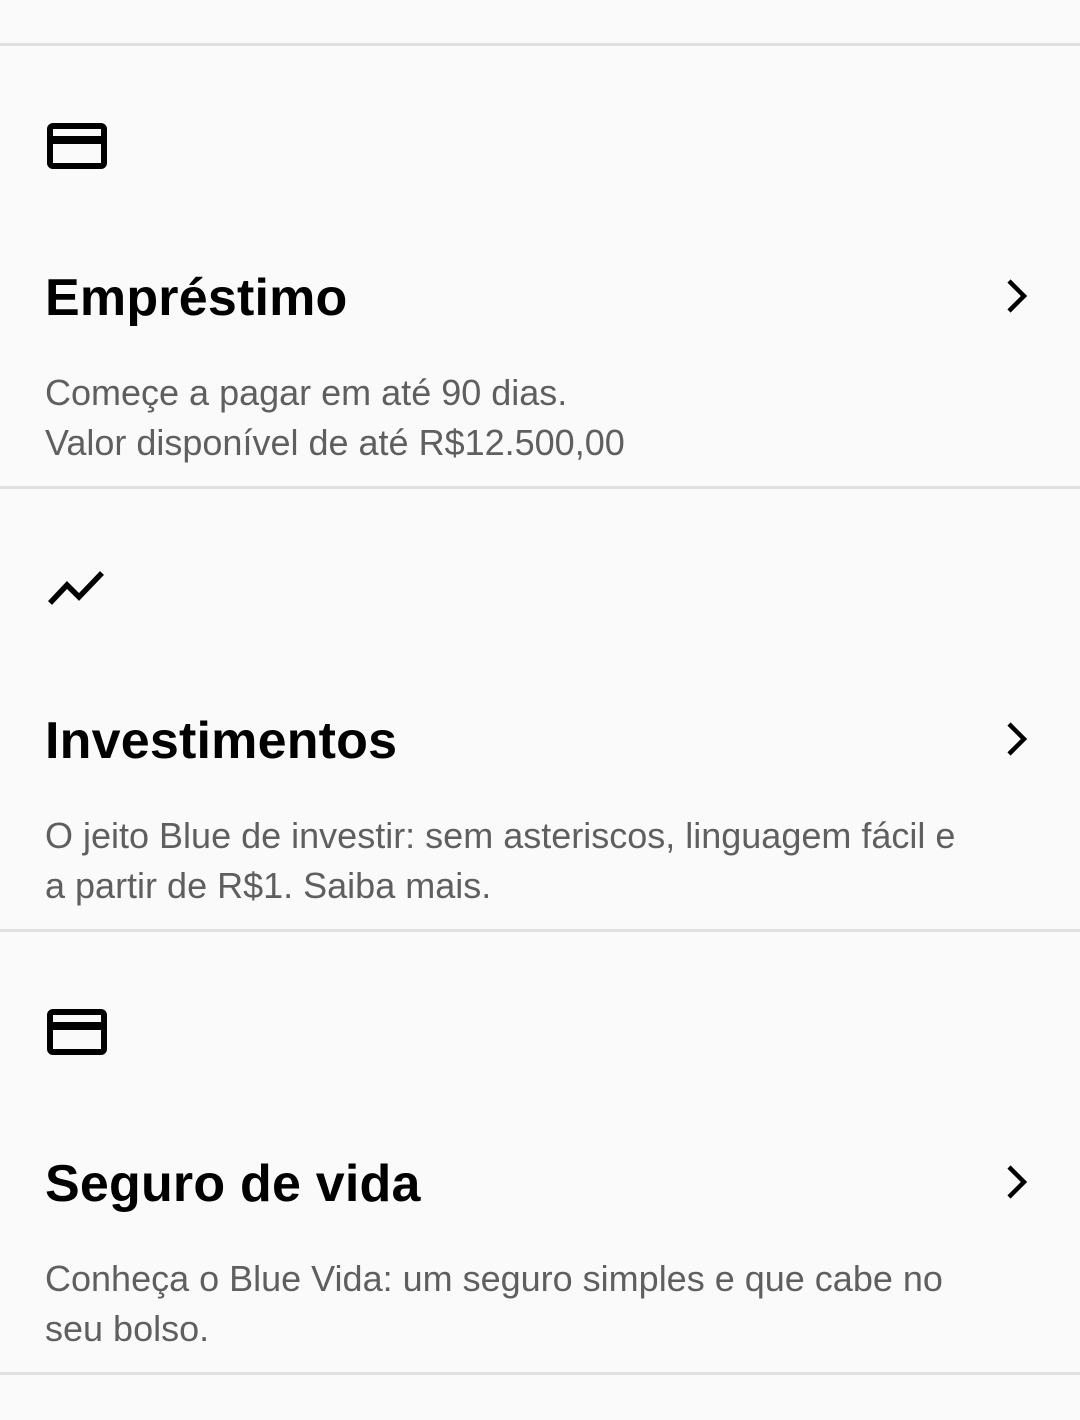 The height and width of the screenshot is (1420, 1080). Describe the element at coordinates (306, 392) in the screenshot. I see `description-line: Começe a pagar em até 90 dias.` at that location.